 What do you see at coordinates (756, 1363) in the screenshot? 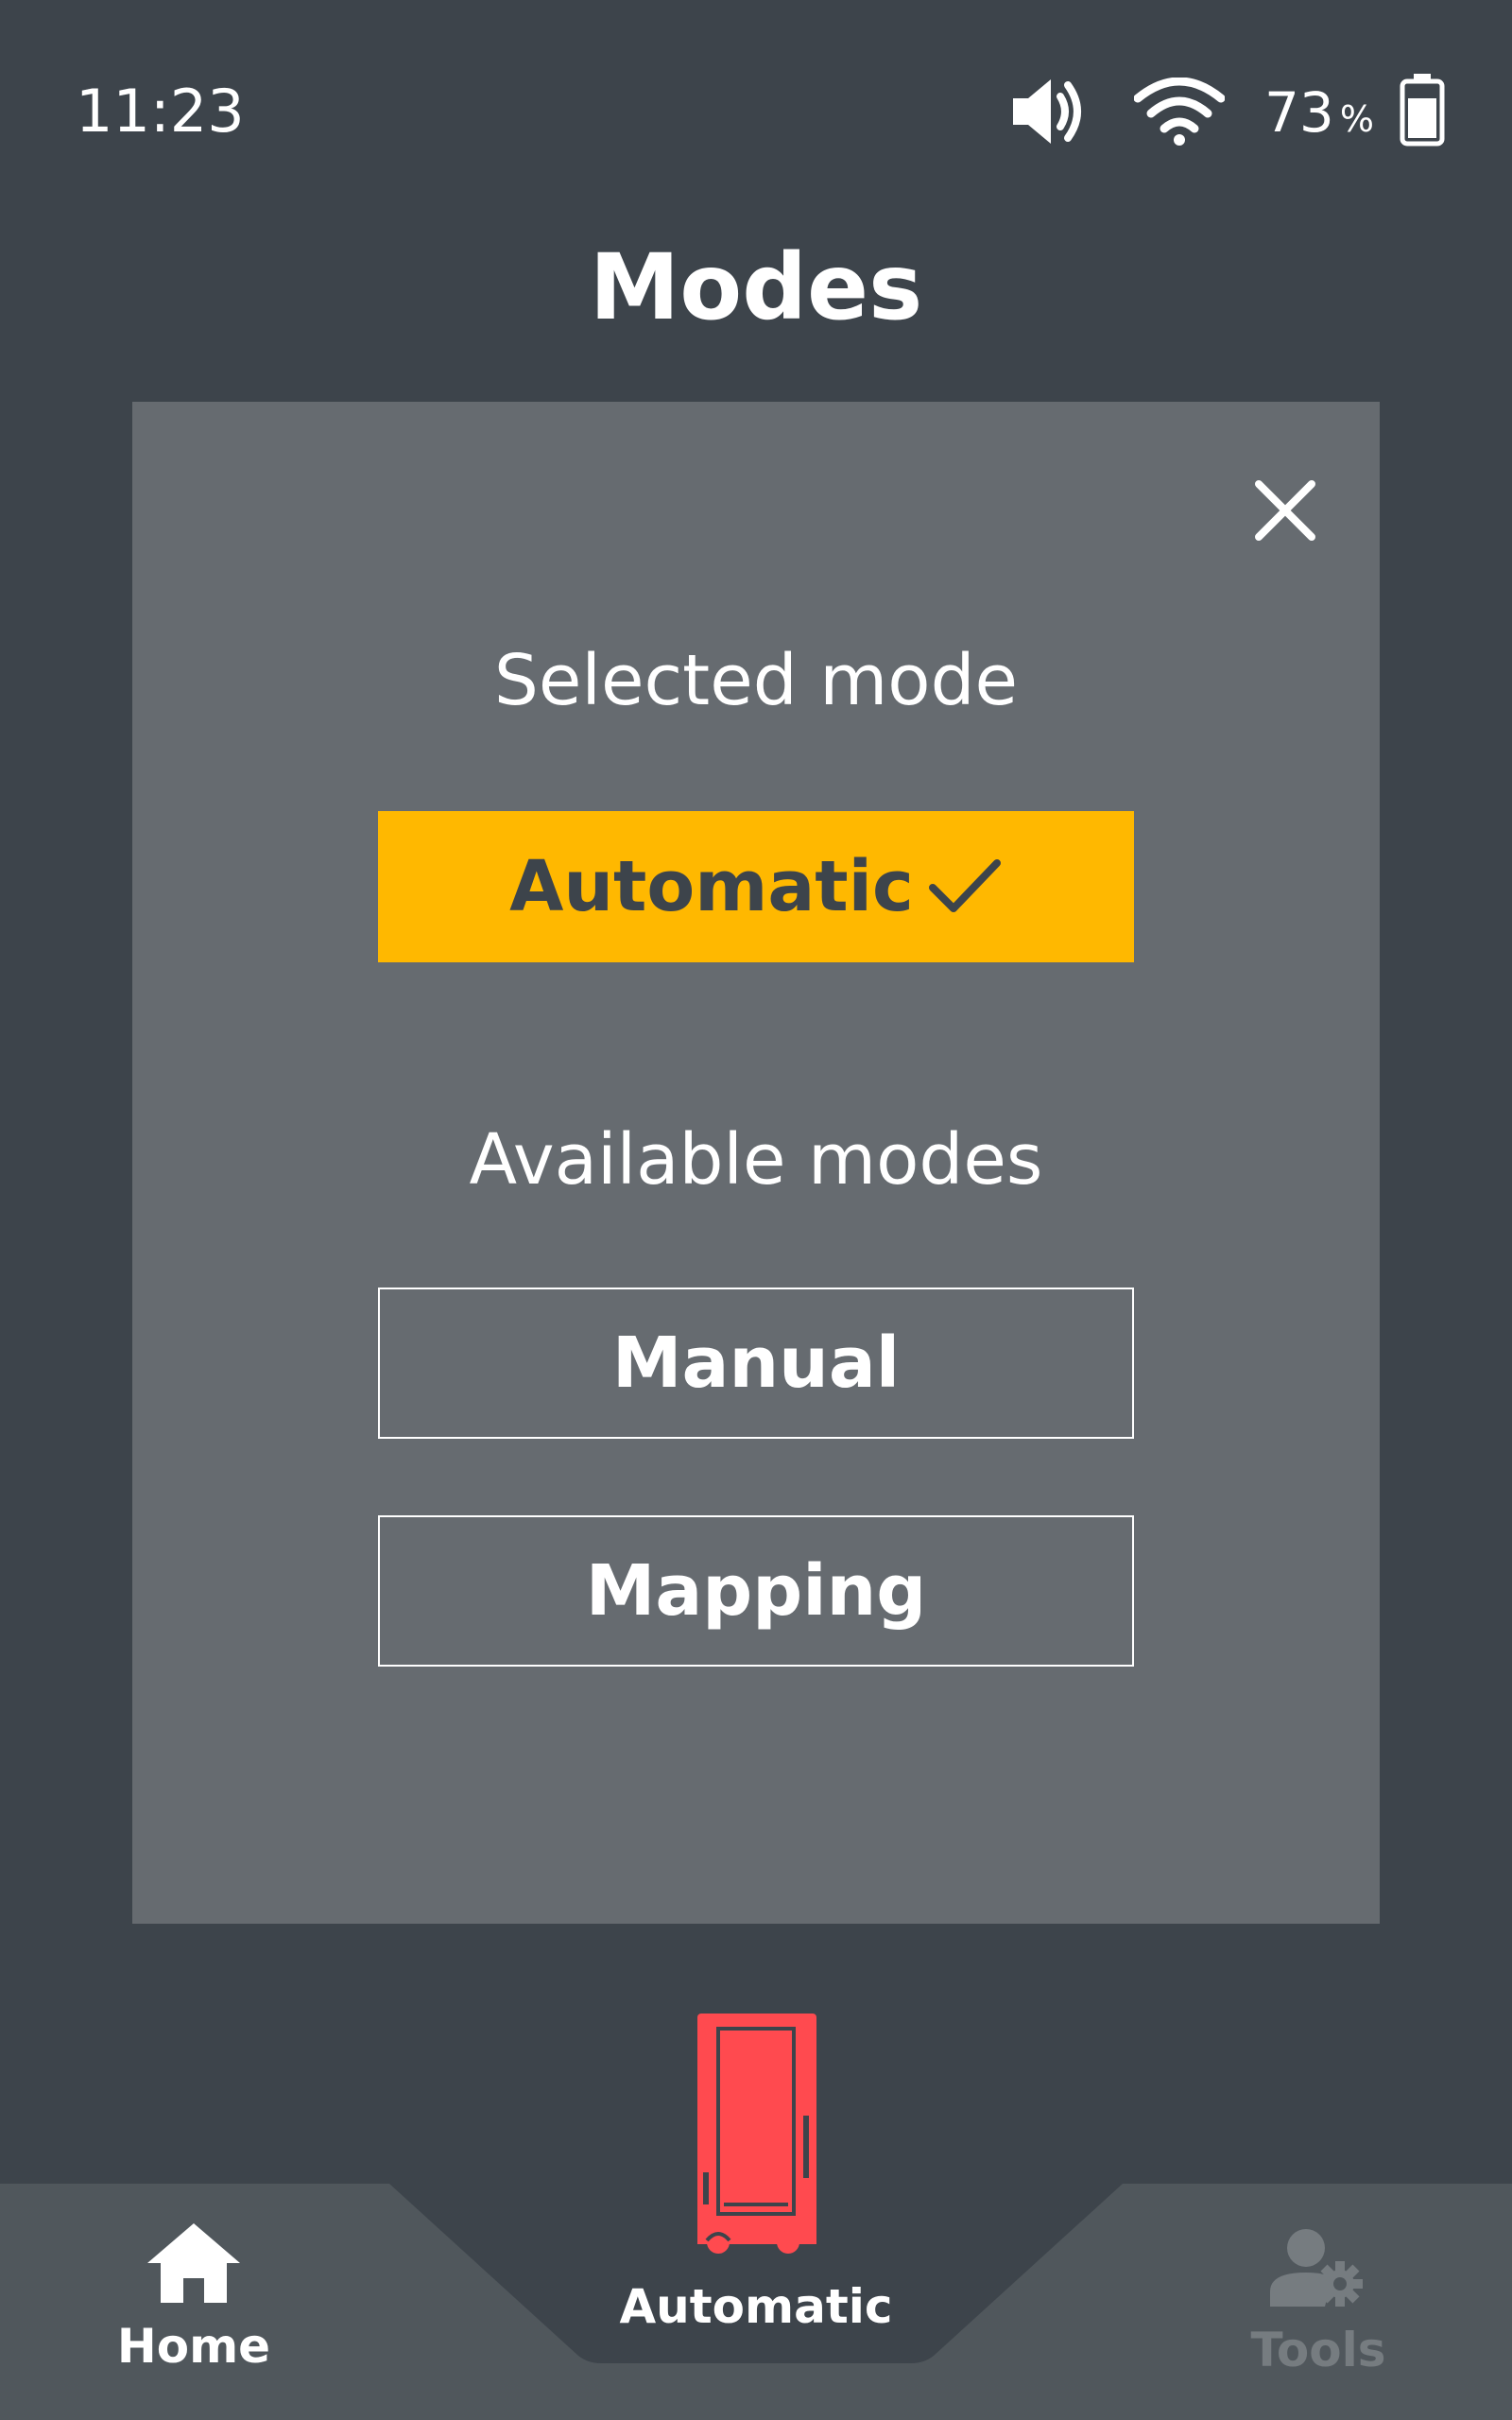
I see `mode-manual-button: Manual` at bounding box center [756, 1363].